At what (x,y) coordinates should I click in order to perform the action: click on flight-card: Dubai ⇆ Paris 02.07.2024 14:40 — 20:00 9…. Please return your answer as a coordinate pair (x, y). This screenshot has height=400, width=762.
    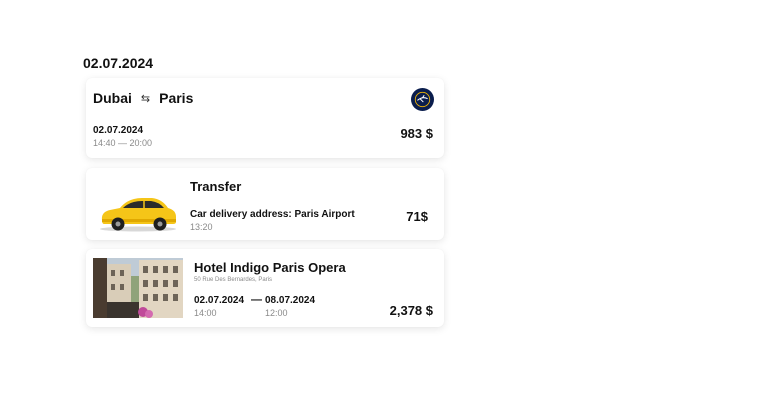
    Looking at the image, I should click on (265, 118).